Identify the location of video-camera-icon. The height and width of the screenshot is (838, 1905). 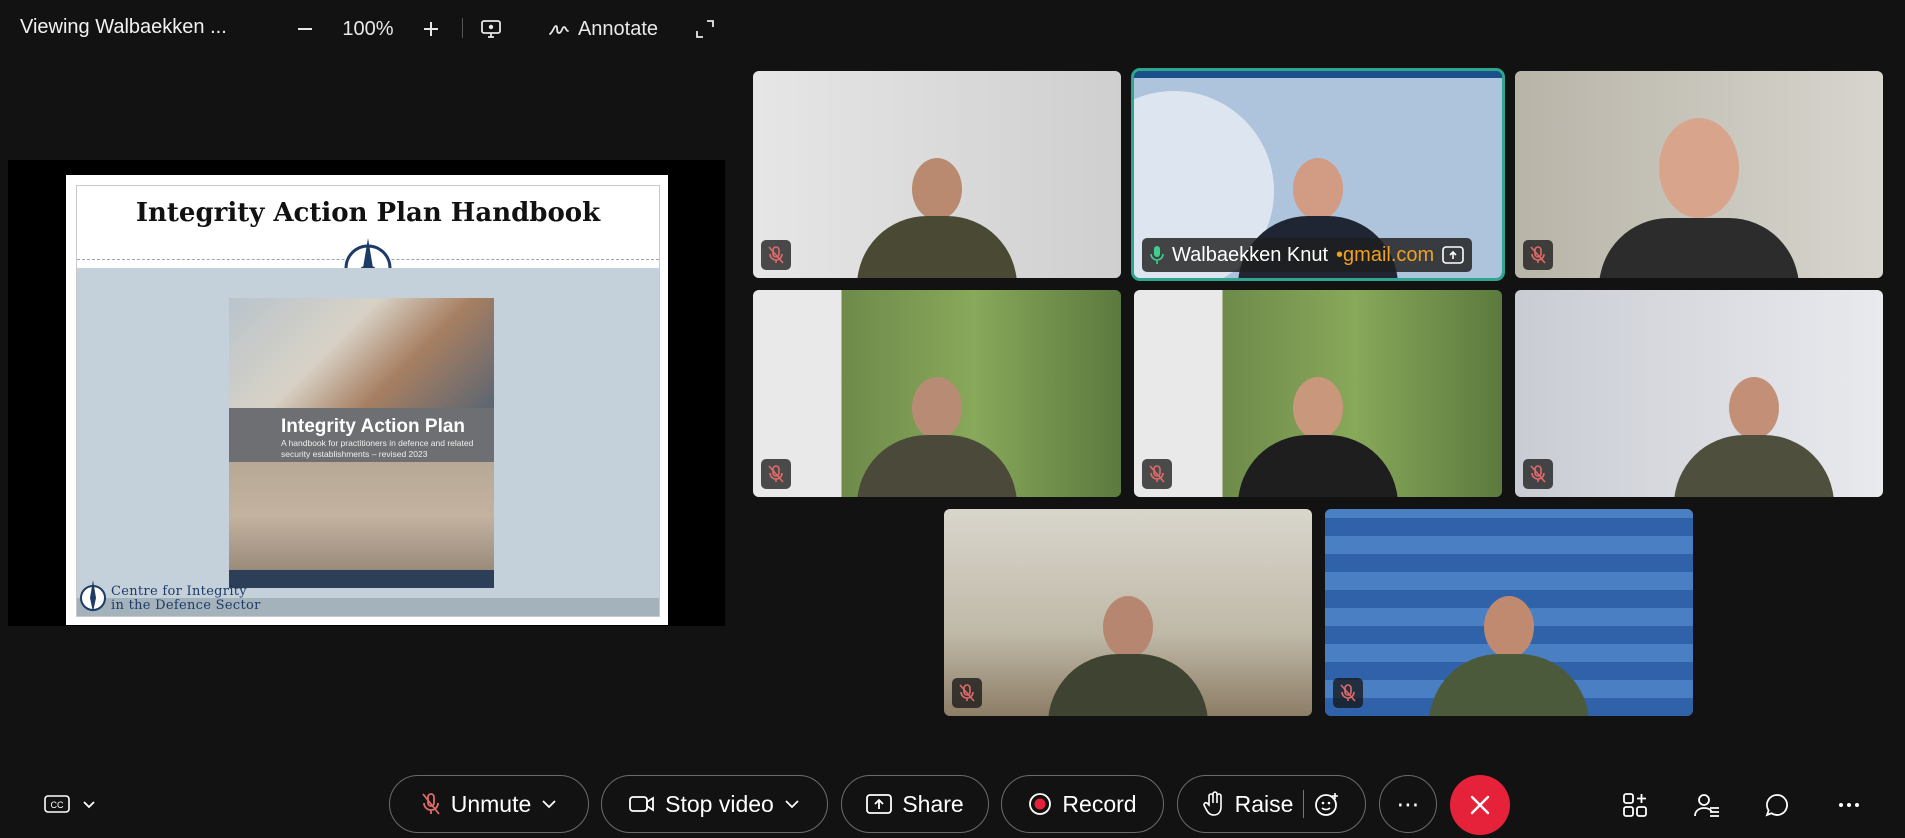
(642, 804).